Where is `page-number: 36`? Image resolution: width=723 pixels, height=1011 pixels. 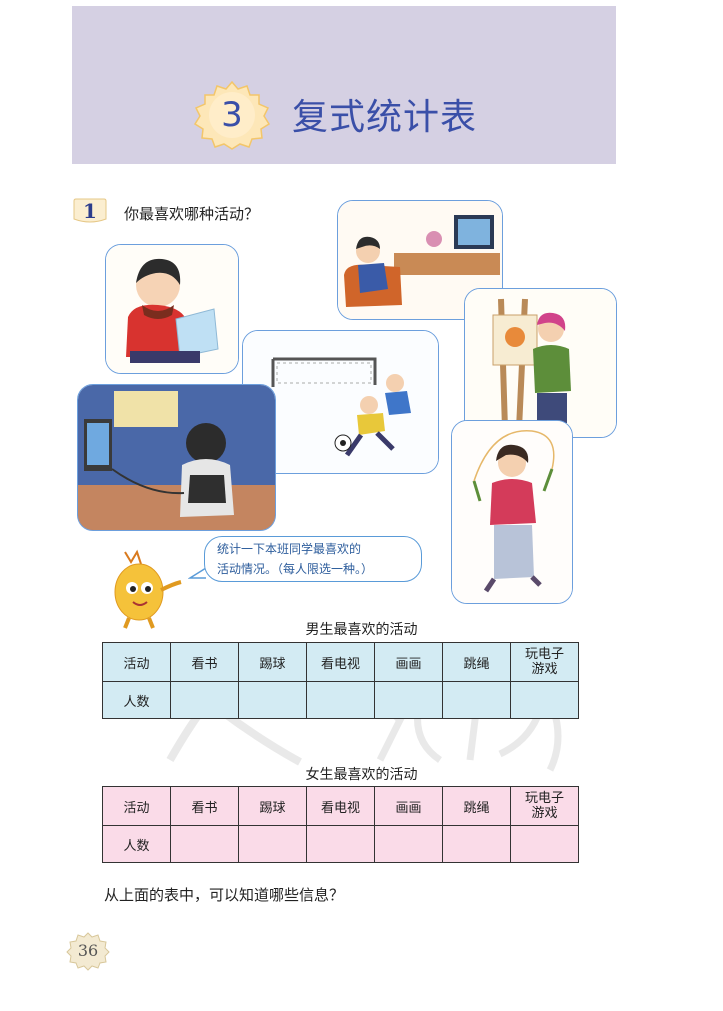 page-number: 36 is located at coordinates (88, 950).